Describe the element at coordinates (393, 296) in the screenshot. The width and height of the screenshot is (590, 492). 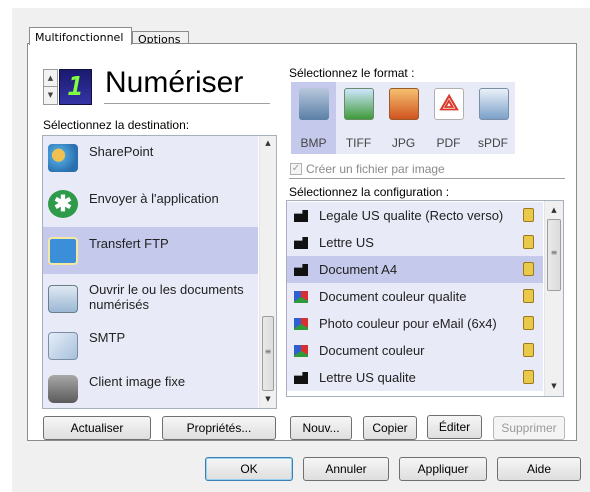
I see `config-item-label: Document couleur qualite` at that location.